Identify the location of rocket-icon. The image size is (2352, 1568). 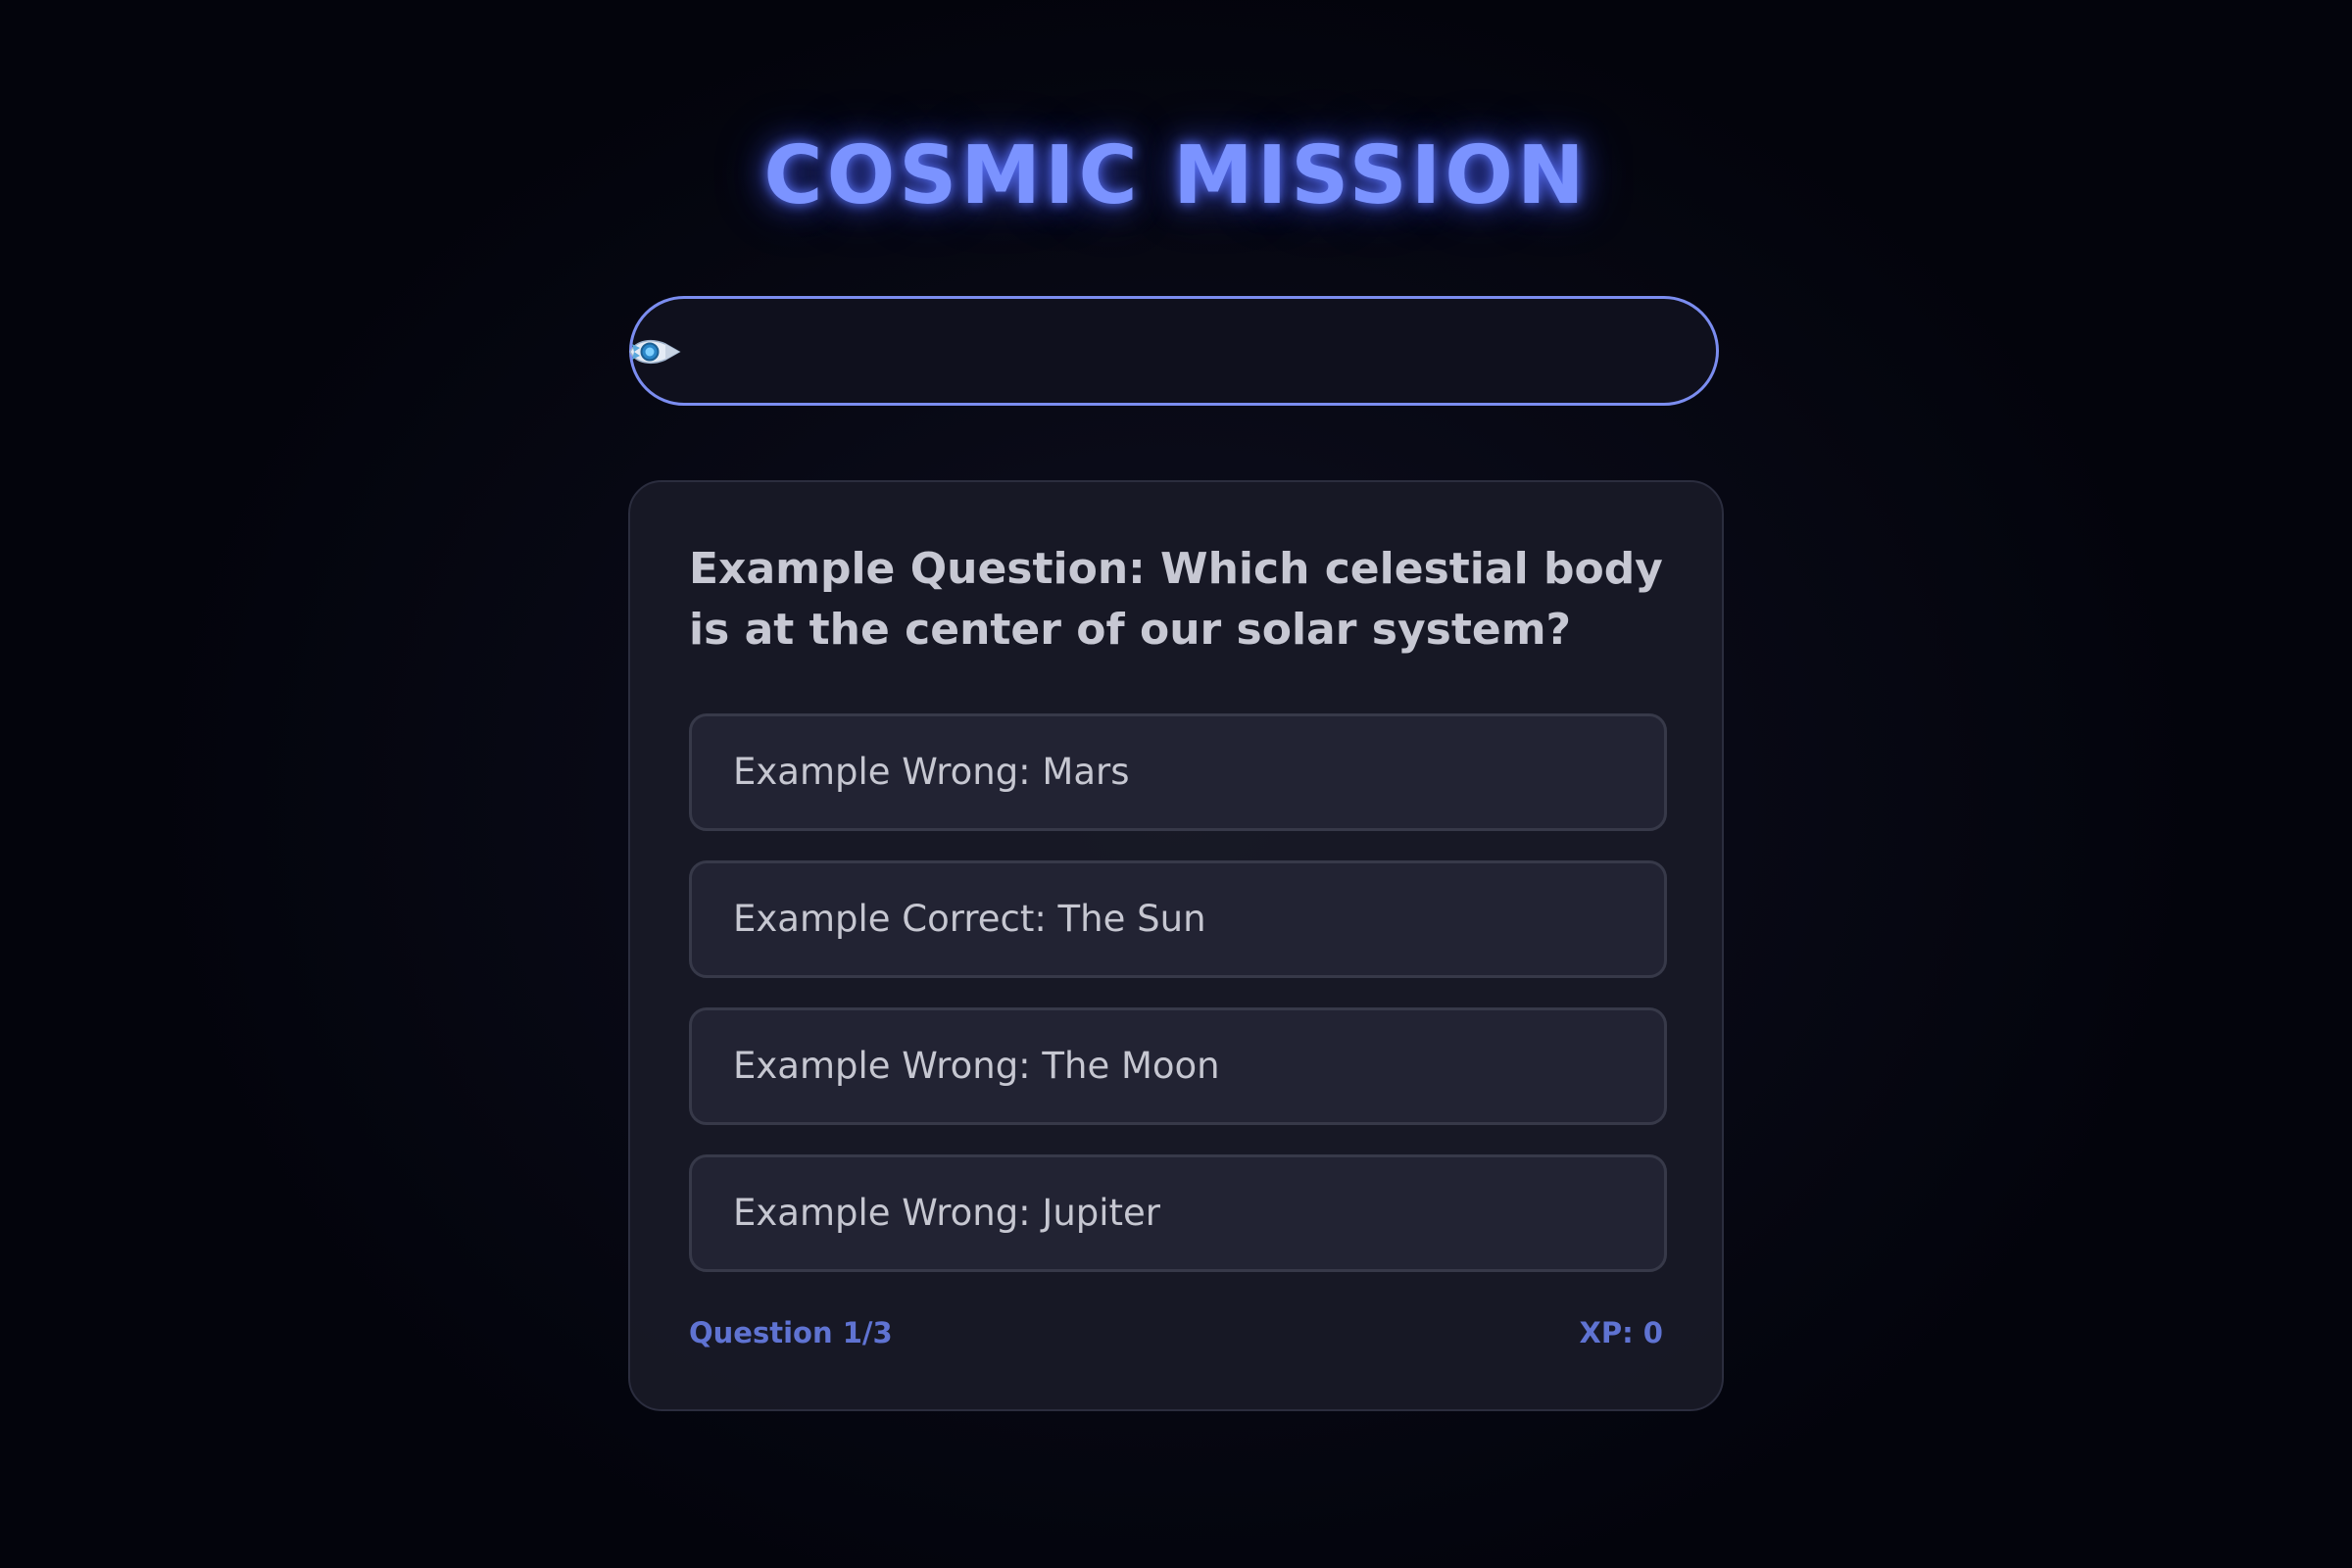
(655, 352).